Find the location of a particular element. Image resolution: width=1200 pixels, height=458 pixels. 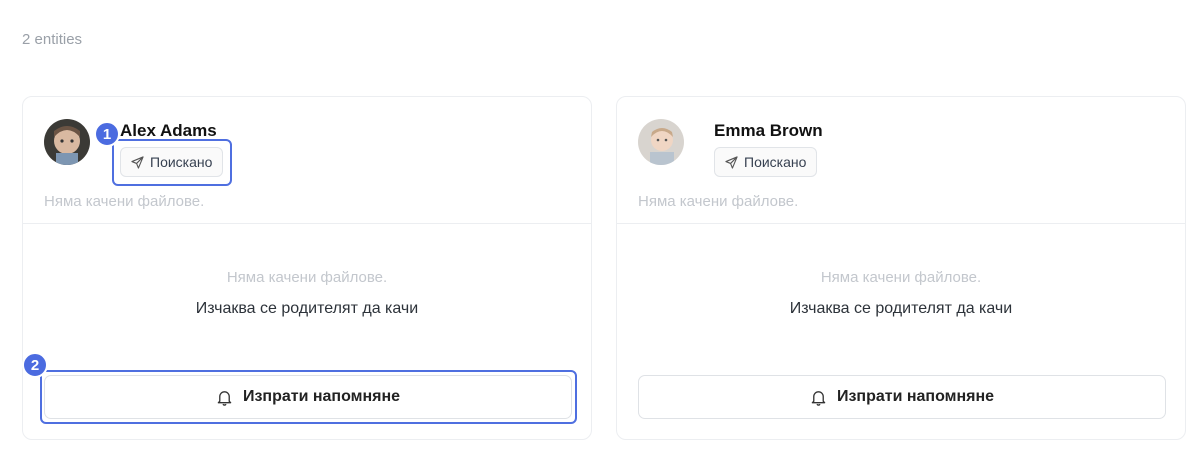

send-reminder-button: Изпрати напомняне is located at coordinates (902, 397).